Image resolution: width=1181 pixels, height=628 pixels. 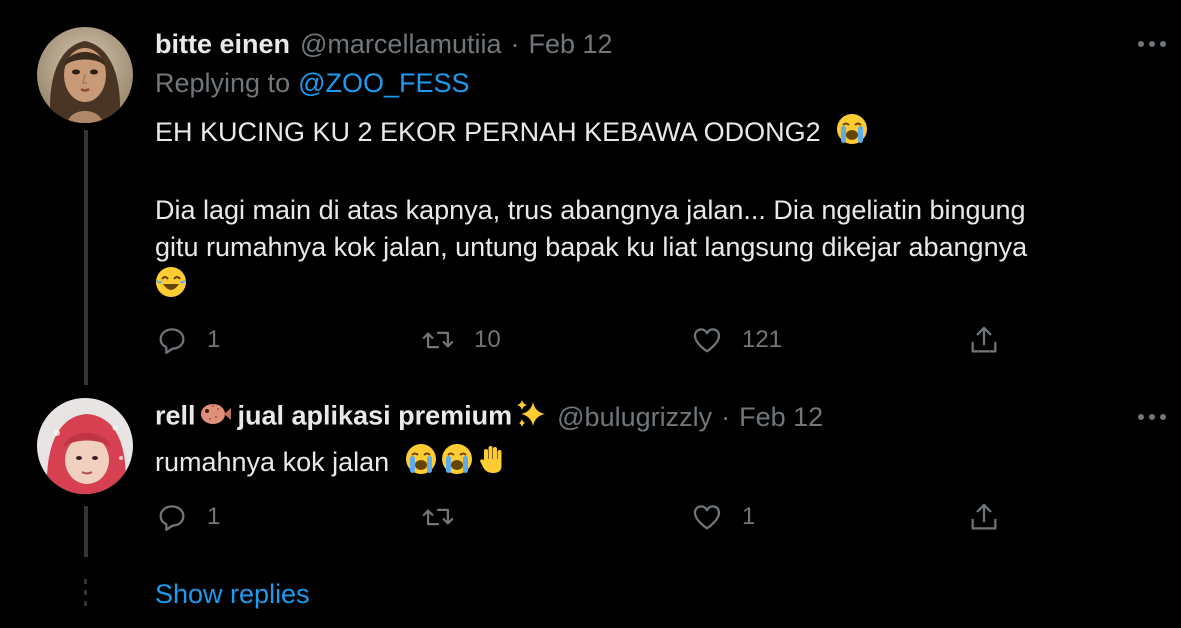 What do you see at coordinates (493, 464) in the screenshot?
I see `raised-hand-icon` at bounding box center [493, 464].